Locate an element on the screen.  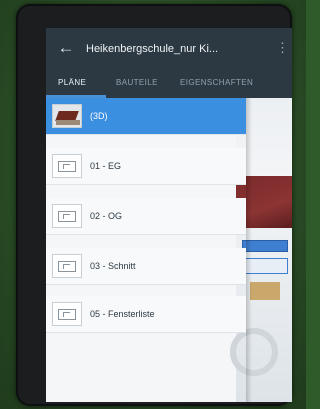
more-vert-icon: ⋮ is located at coordinates (282, 48).